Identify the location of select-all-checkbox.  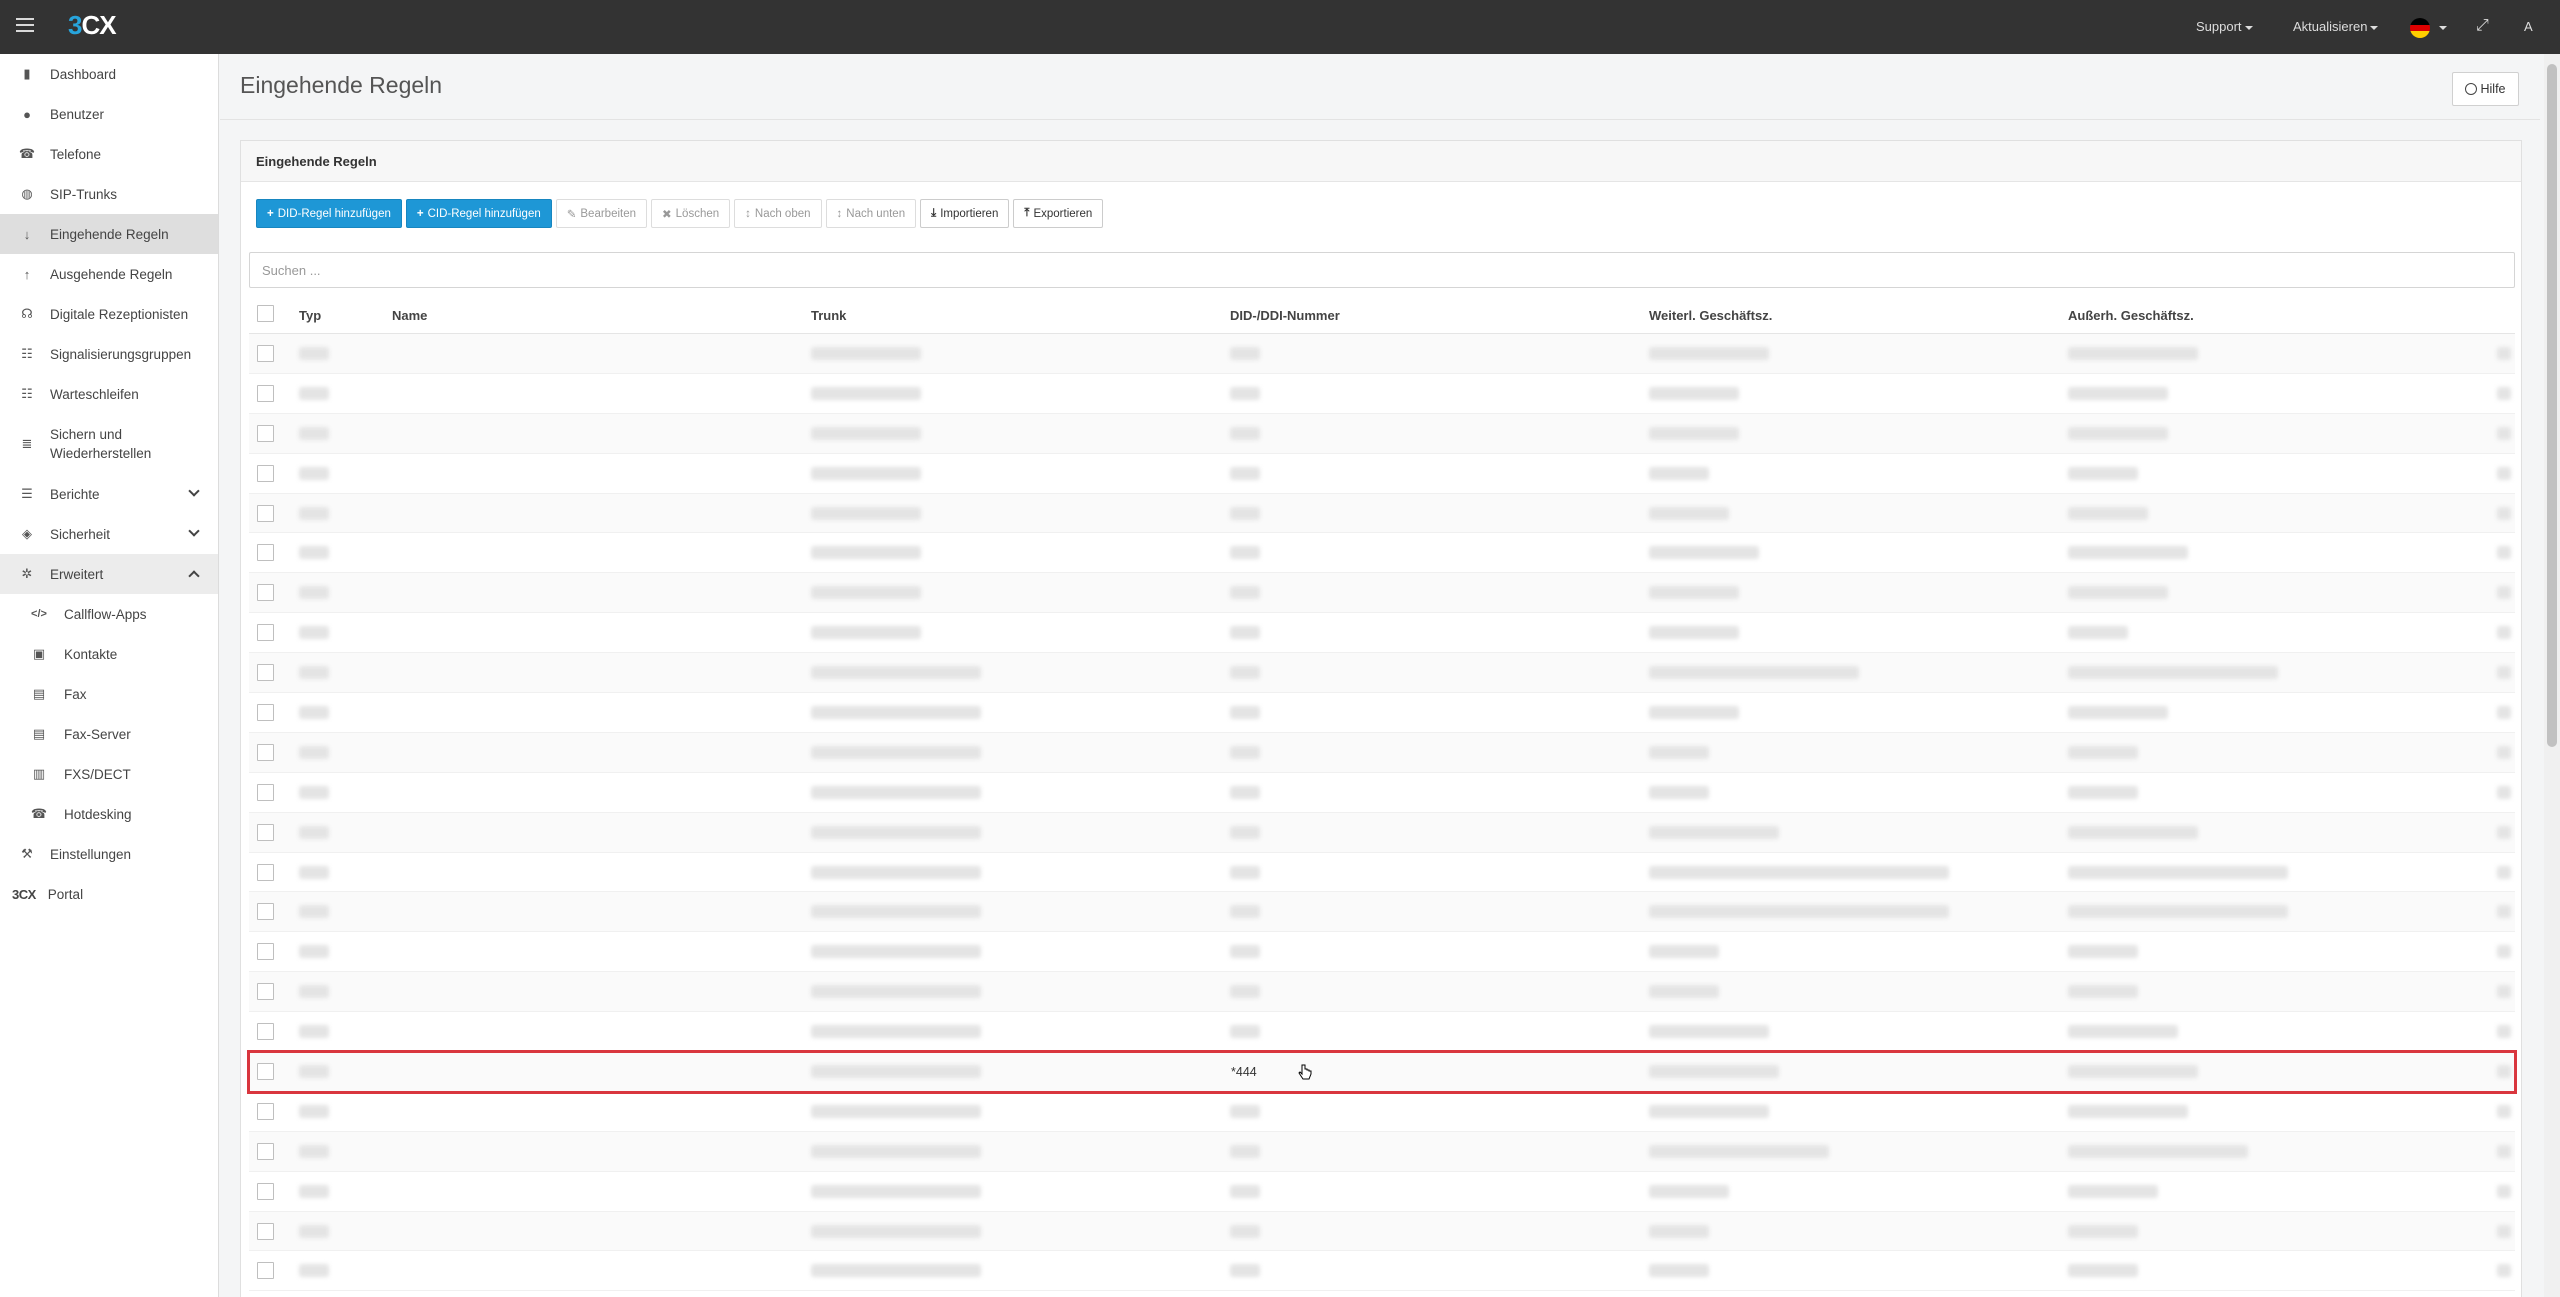
(265, 313).